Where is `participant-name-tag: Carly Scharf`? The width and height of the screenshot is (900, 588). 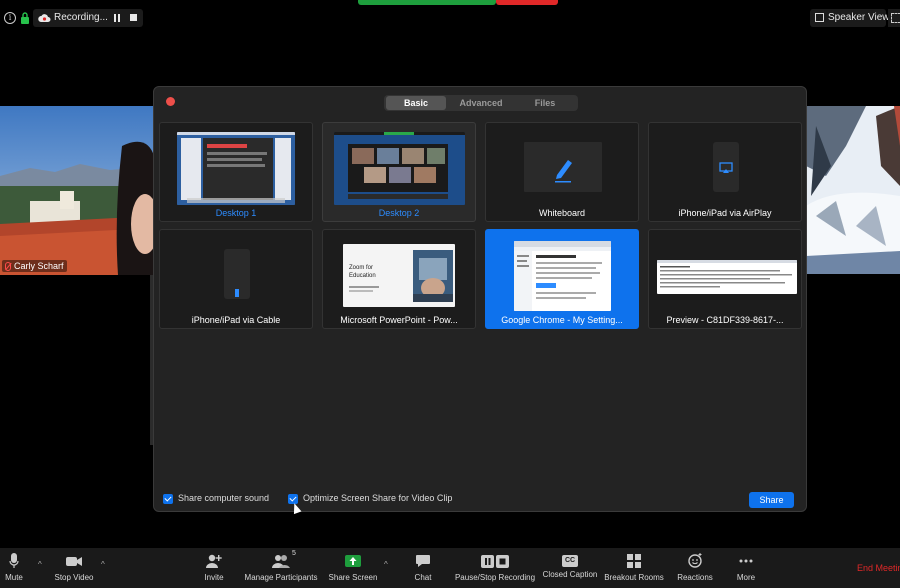 participant-name-tag: Carly Scharf is located at coordinates (34, 266).